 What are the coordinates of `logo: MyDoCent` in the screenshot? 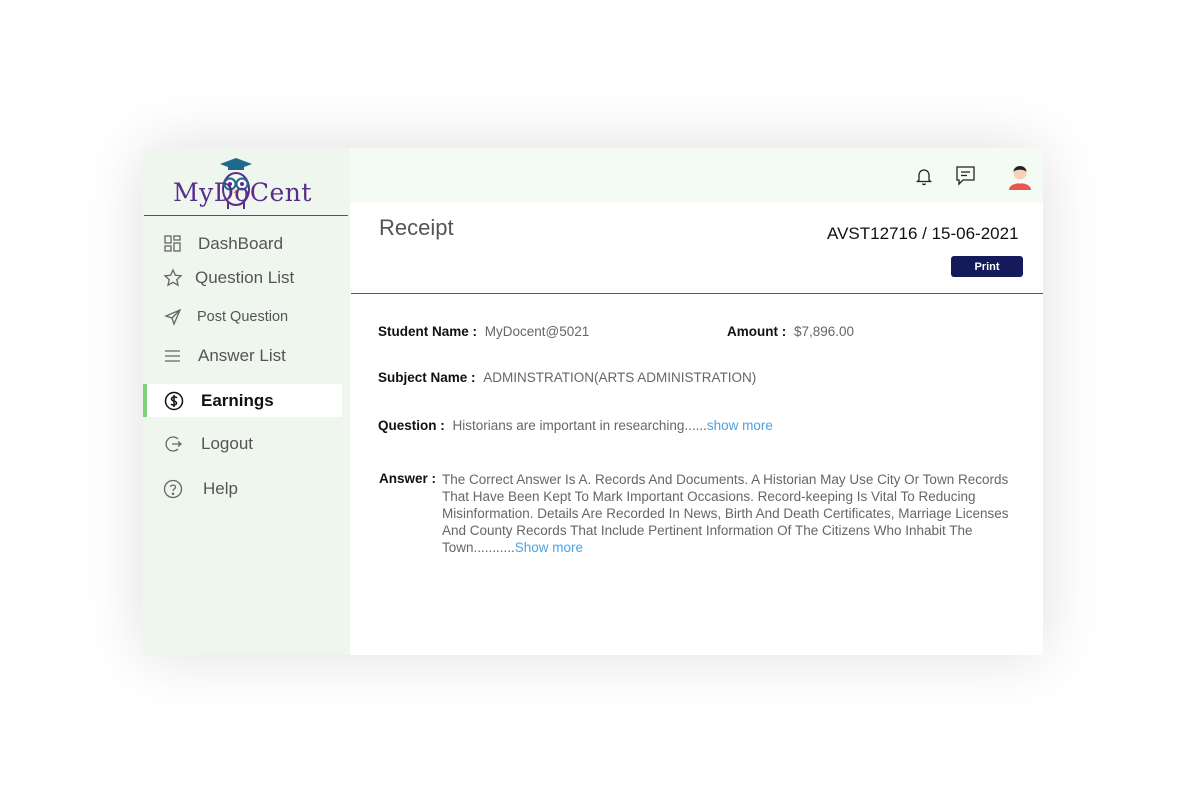 It's located at (248, 186).